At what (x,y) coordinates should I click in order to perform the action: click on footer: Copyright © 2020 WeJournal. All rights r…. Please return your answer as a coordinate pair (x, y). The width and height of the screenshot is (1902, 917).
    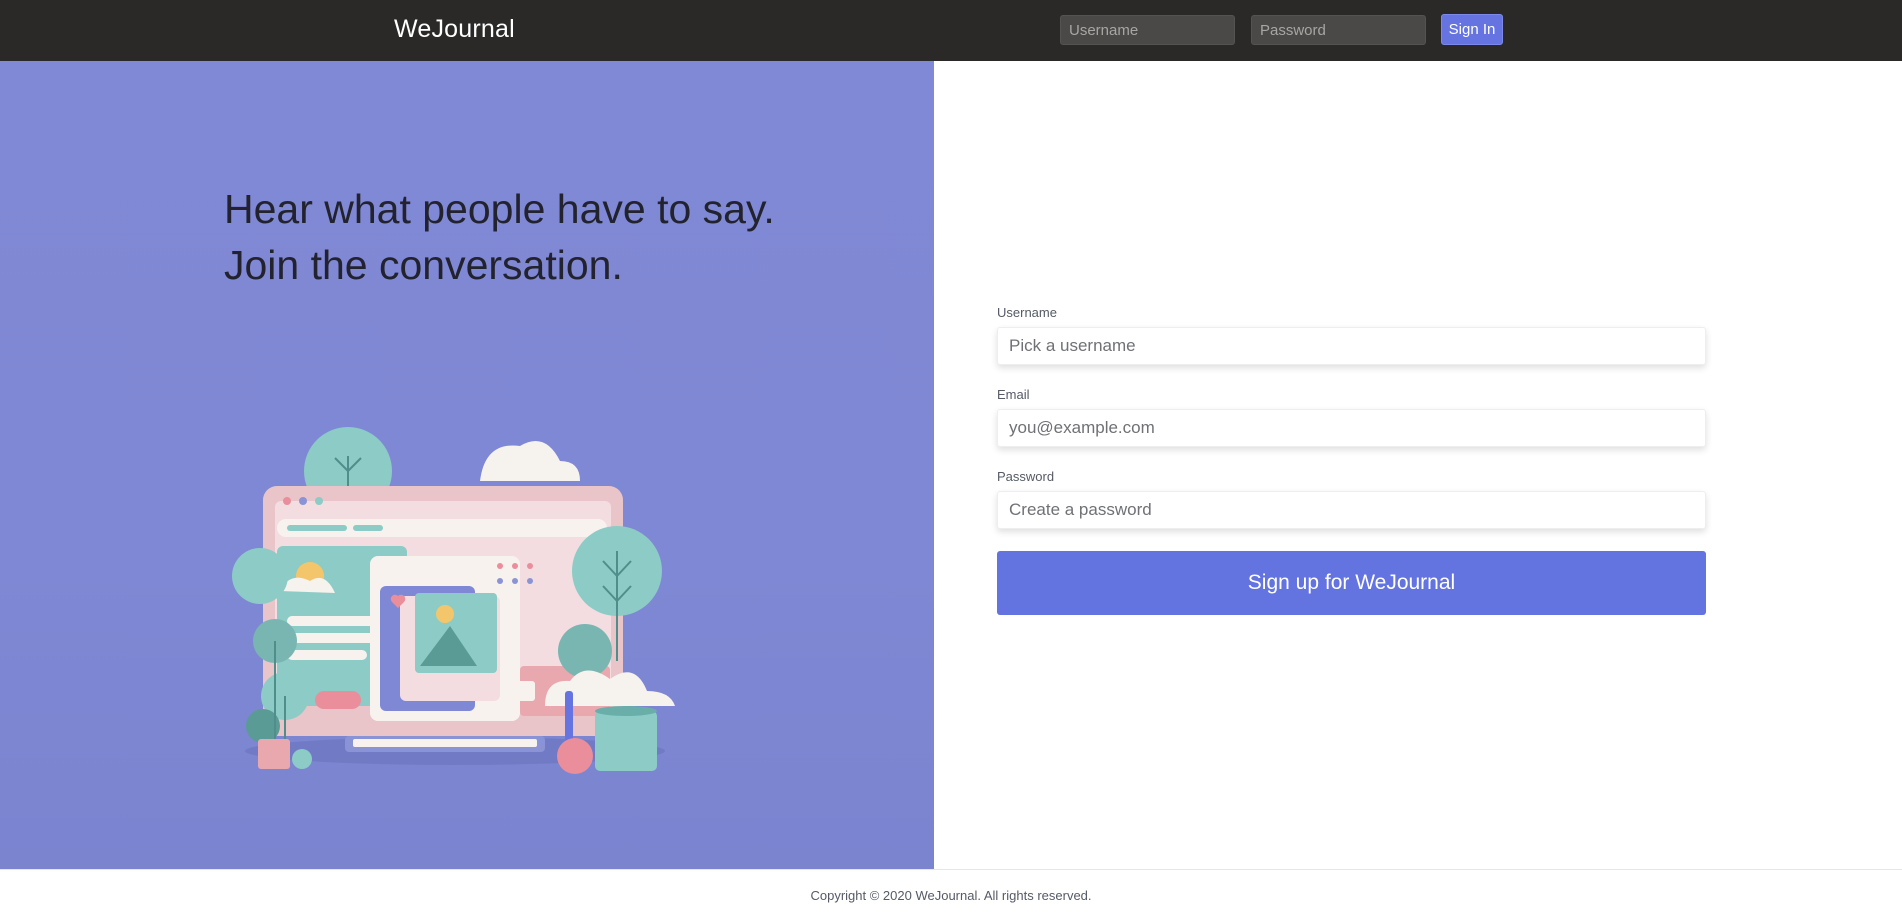
    Looking at the image, I should click on (951, 893).